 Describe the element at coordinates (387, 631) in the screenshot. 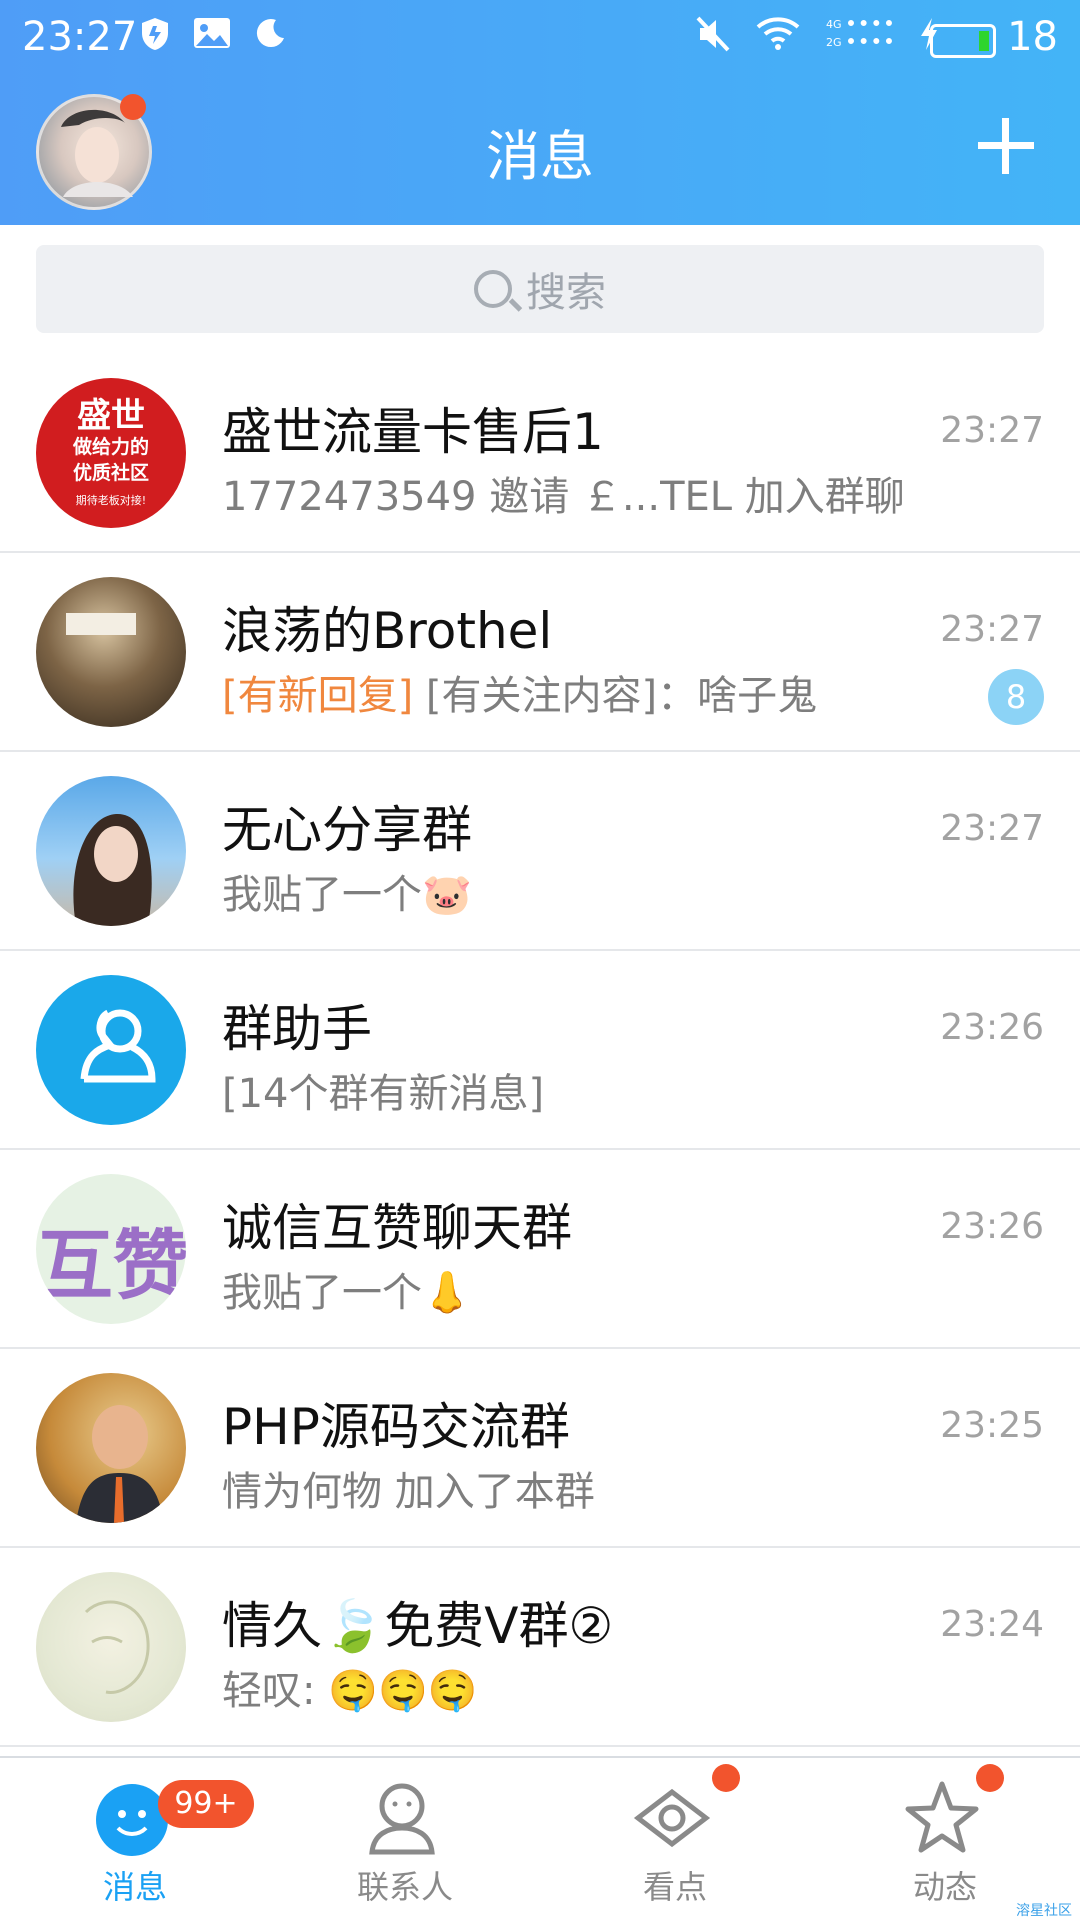

I see `conversation-name: 浪荡的Brothel` at that location.